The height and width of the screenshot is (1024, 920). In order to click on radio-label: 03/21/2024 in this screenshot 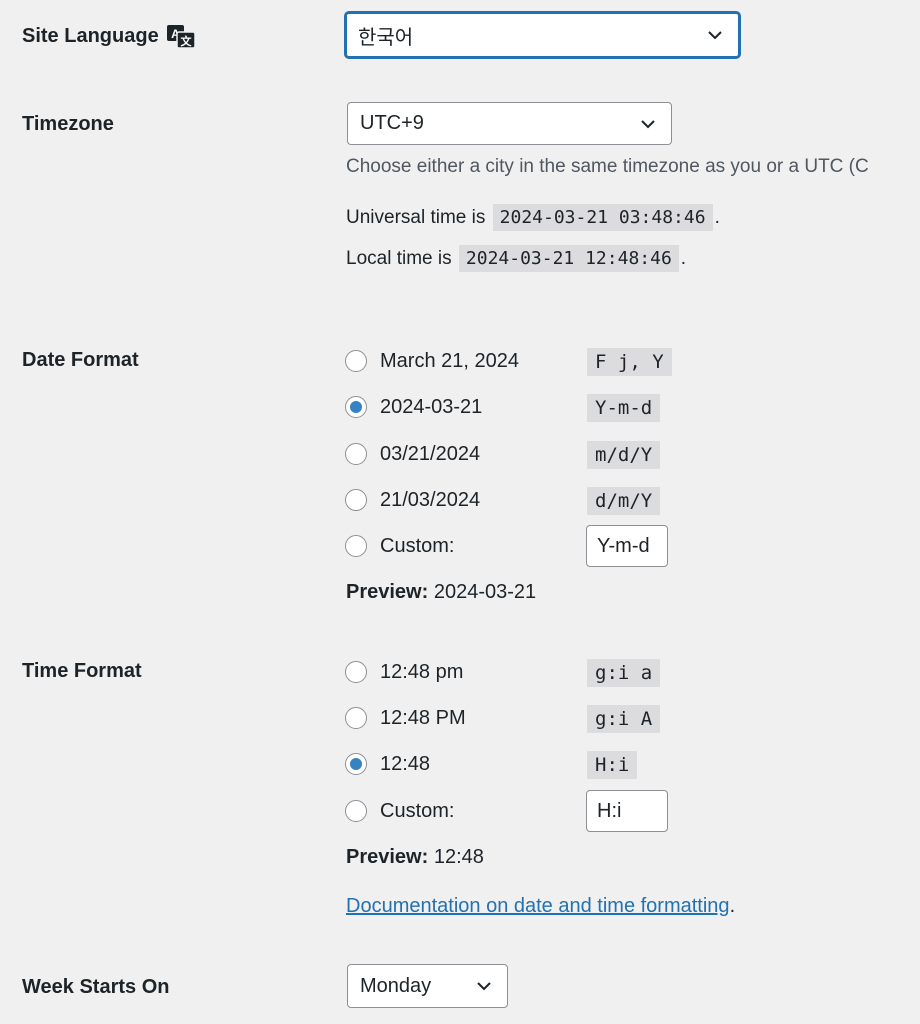, I will do `click(430, 453)`.